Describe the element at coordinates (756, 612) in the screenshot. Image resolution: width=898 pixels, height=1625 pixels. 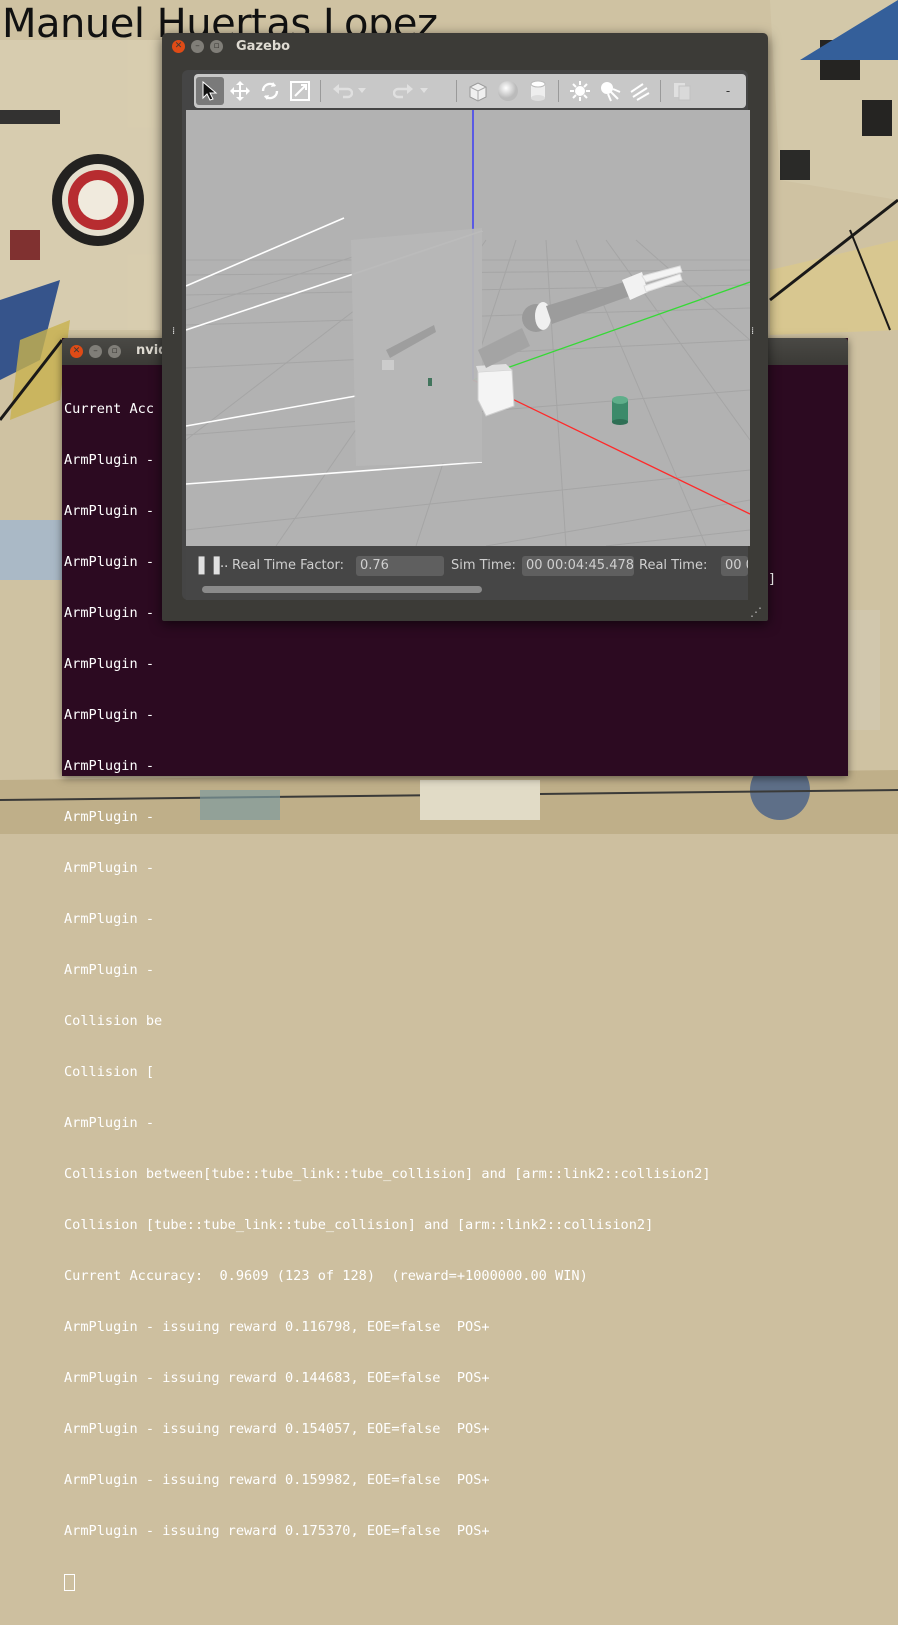
I see `resize-grip-icon: ⋰` at that location.